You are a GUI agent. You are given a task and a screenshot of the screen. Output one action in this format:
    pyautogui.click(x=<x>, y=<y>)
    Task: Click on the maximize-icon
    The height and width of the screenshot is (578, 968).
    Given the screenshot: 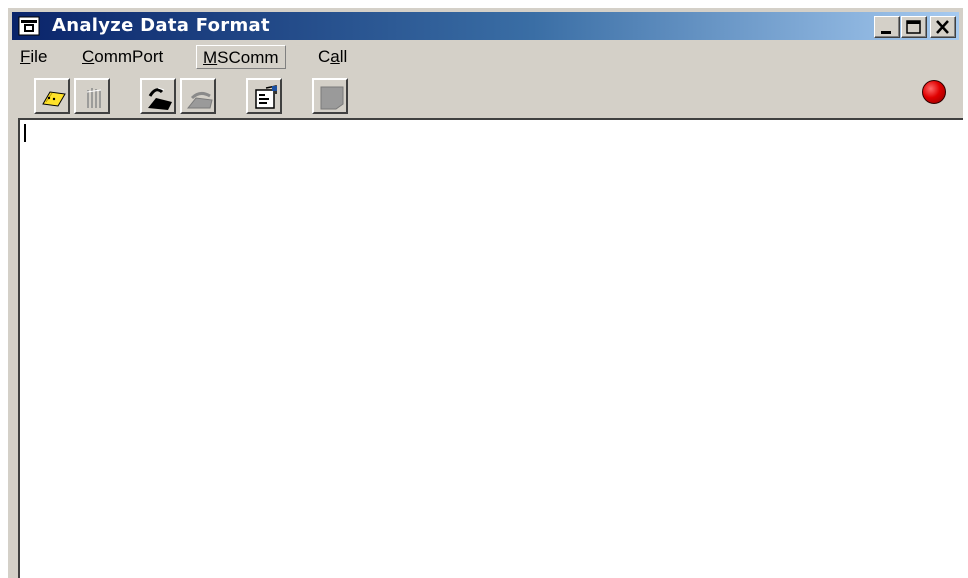 What is the action you would take?
    pyautogui.click(x=913, y=27)
    